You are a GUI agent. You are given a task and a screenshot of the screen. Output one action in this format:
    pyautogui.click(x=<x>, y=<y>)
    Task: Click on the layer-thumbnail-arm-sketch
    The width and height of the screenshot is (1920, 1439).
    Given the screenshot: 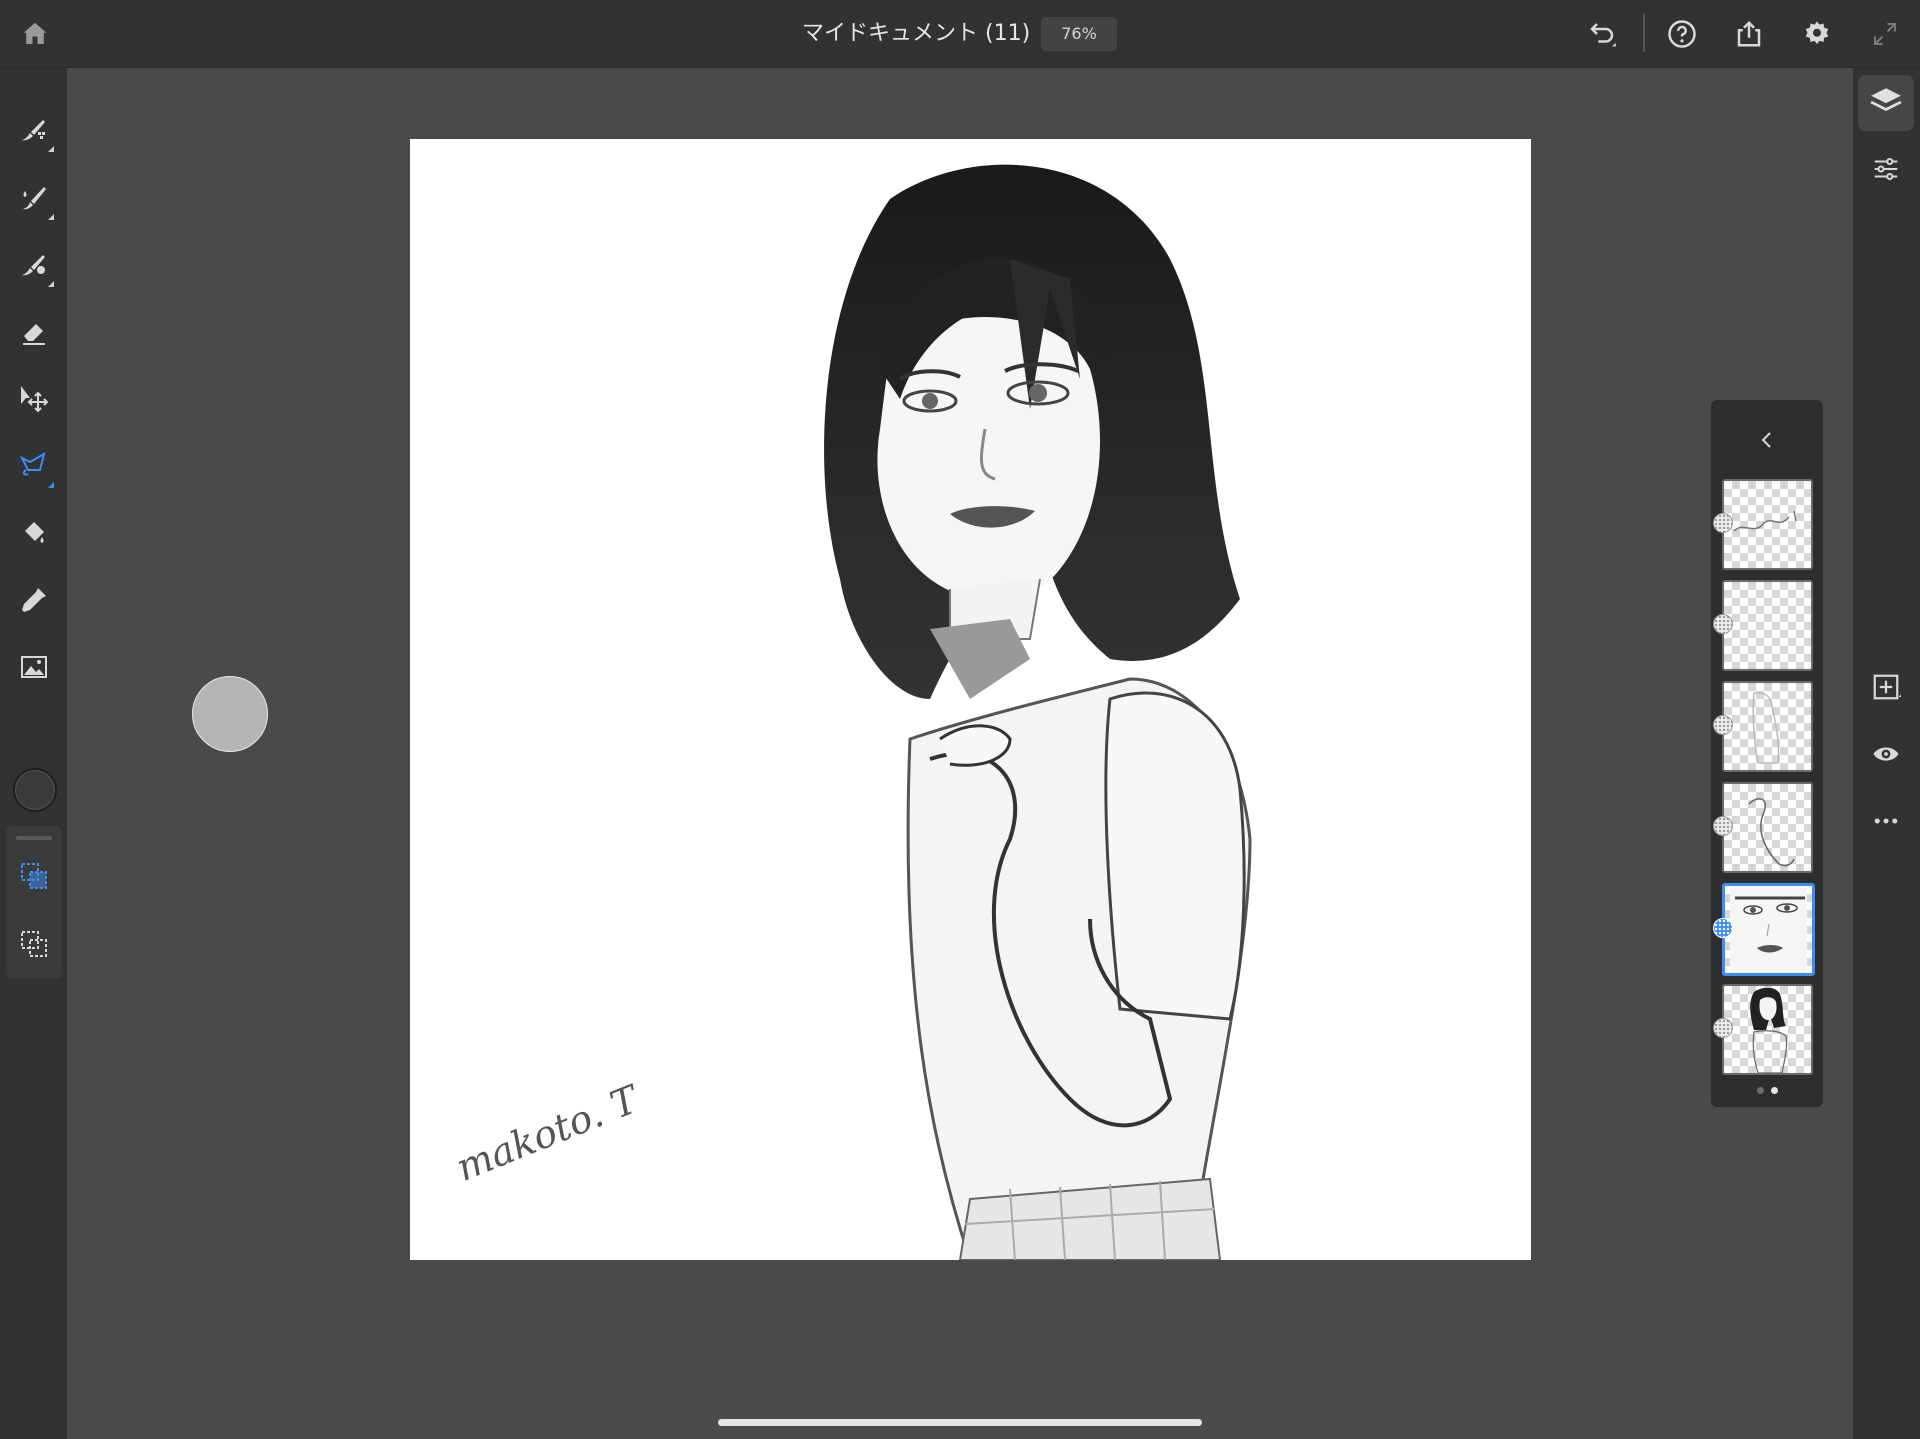 What is the action you would take?
    pyautogui.click(x=1767, y=827)
    